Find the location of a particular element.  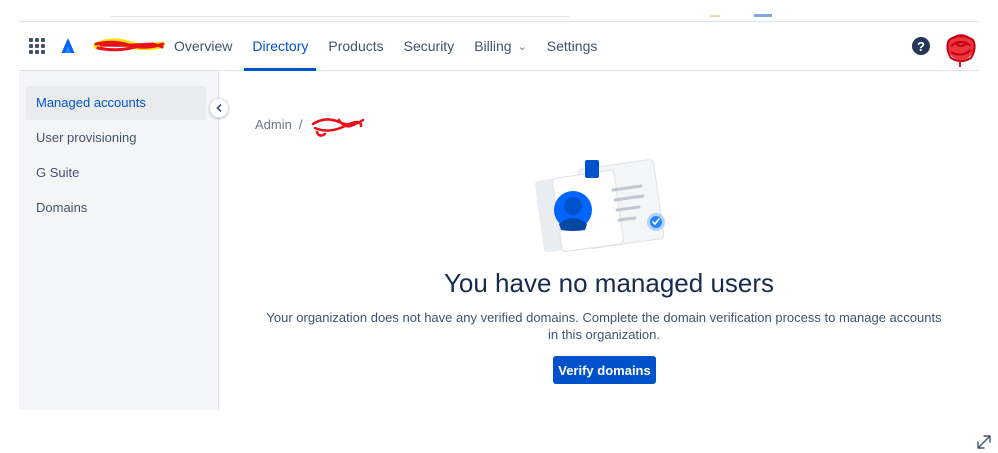

sidebar-item-user-provisioning: User provisioning is located at coordinates (116, 138).